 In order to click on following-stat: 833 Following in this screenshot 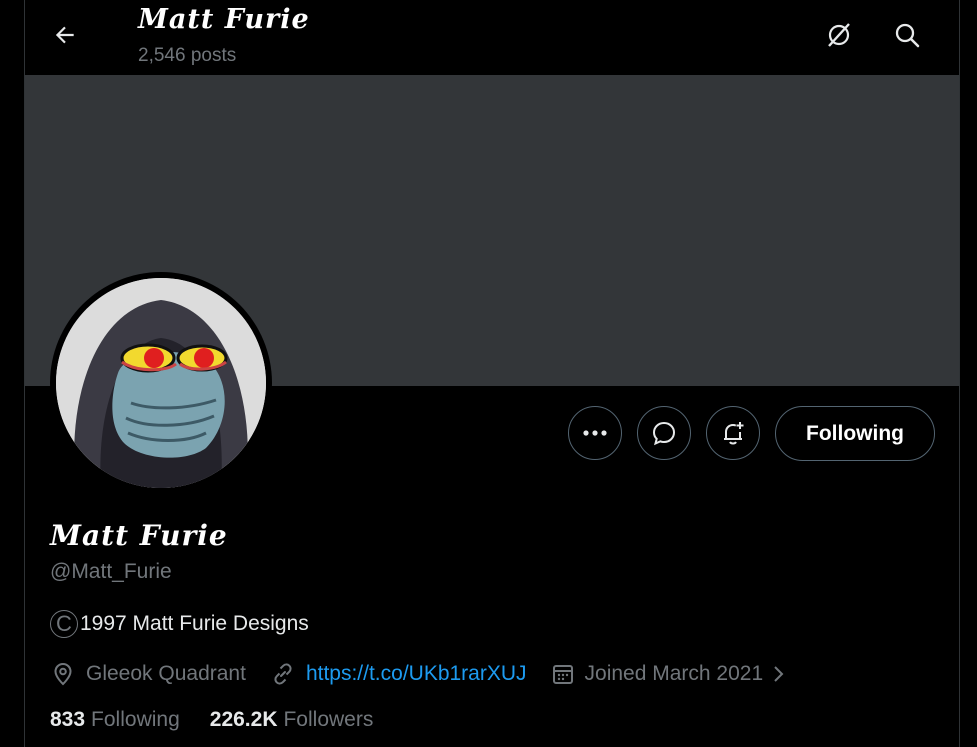, I will do `click(115, 720)`.